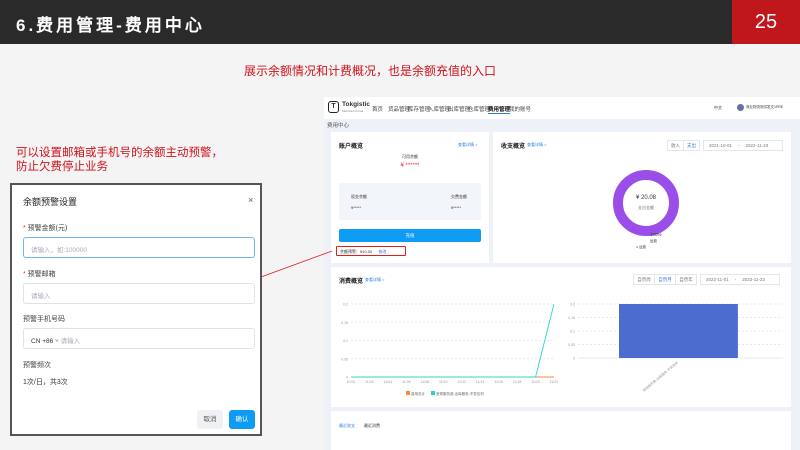  I want to click on chevron-down-icon: ˅, so click(56, 341).